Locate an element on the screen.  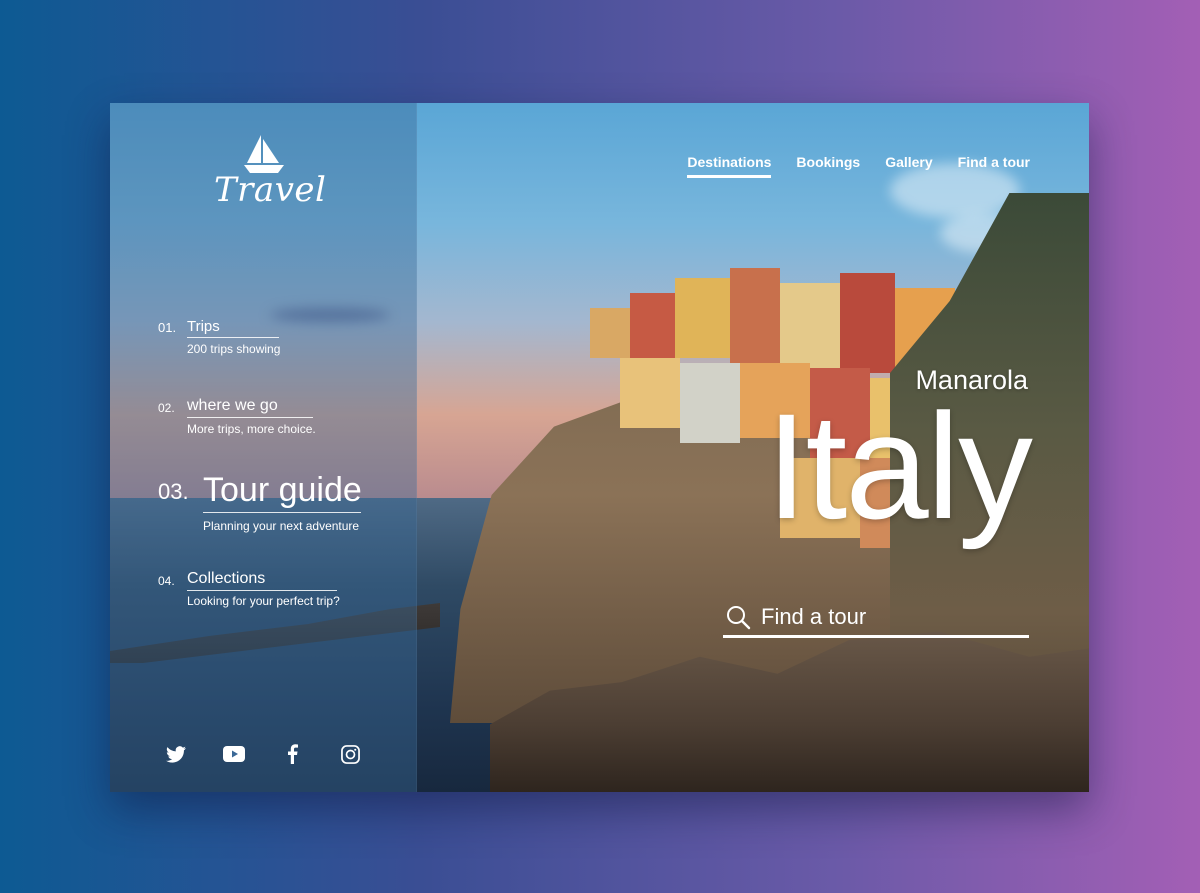
twitter-icon is located at coordinates (176, 754).